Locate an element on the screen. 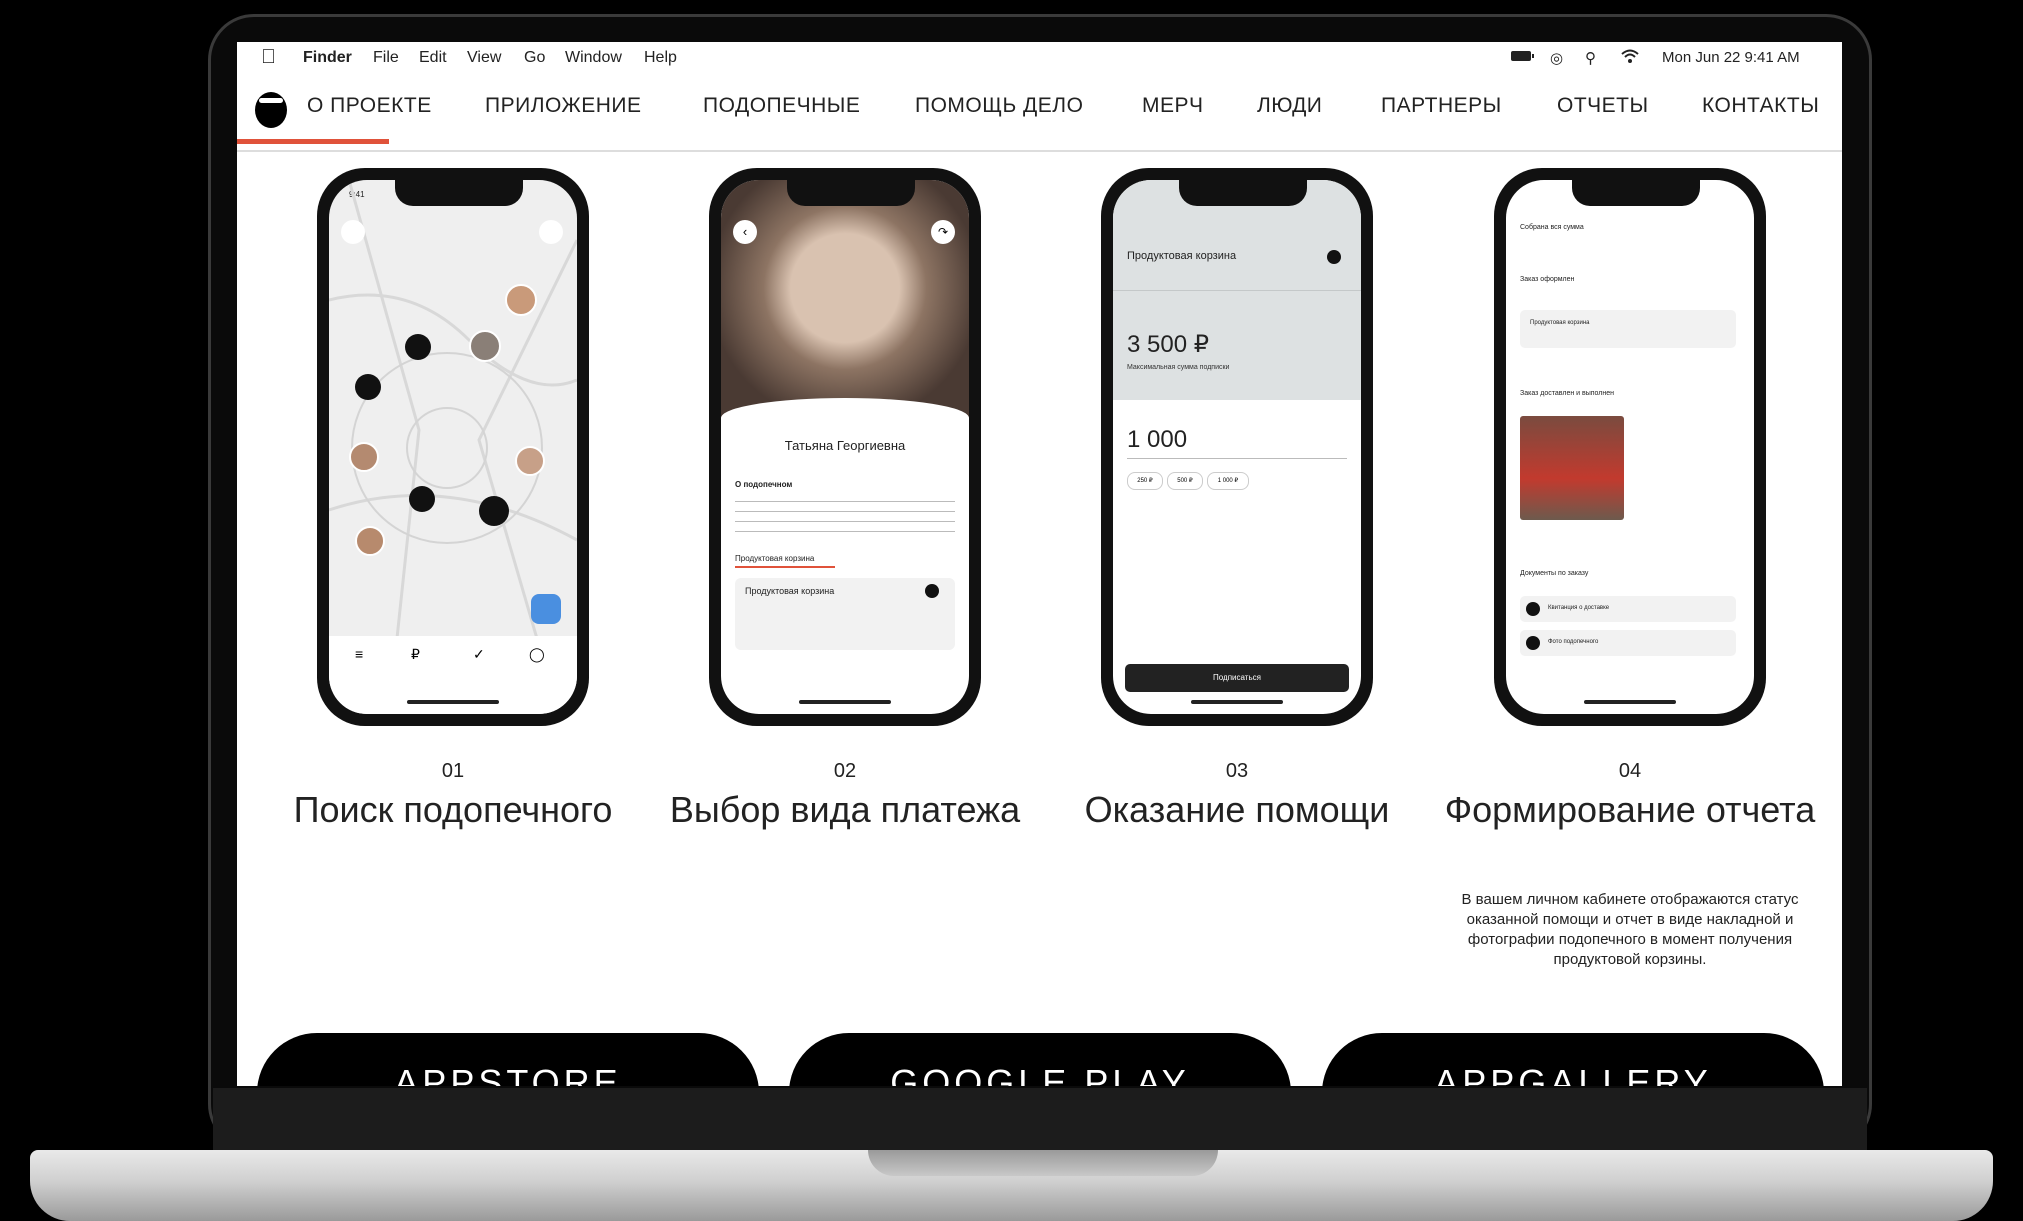  doc-receipt-label: Квитанция о доставке is located at coordinates (1579, 608).